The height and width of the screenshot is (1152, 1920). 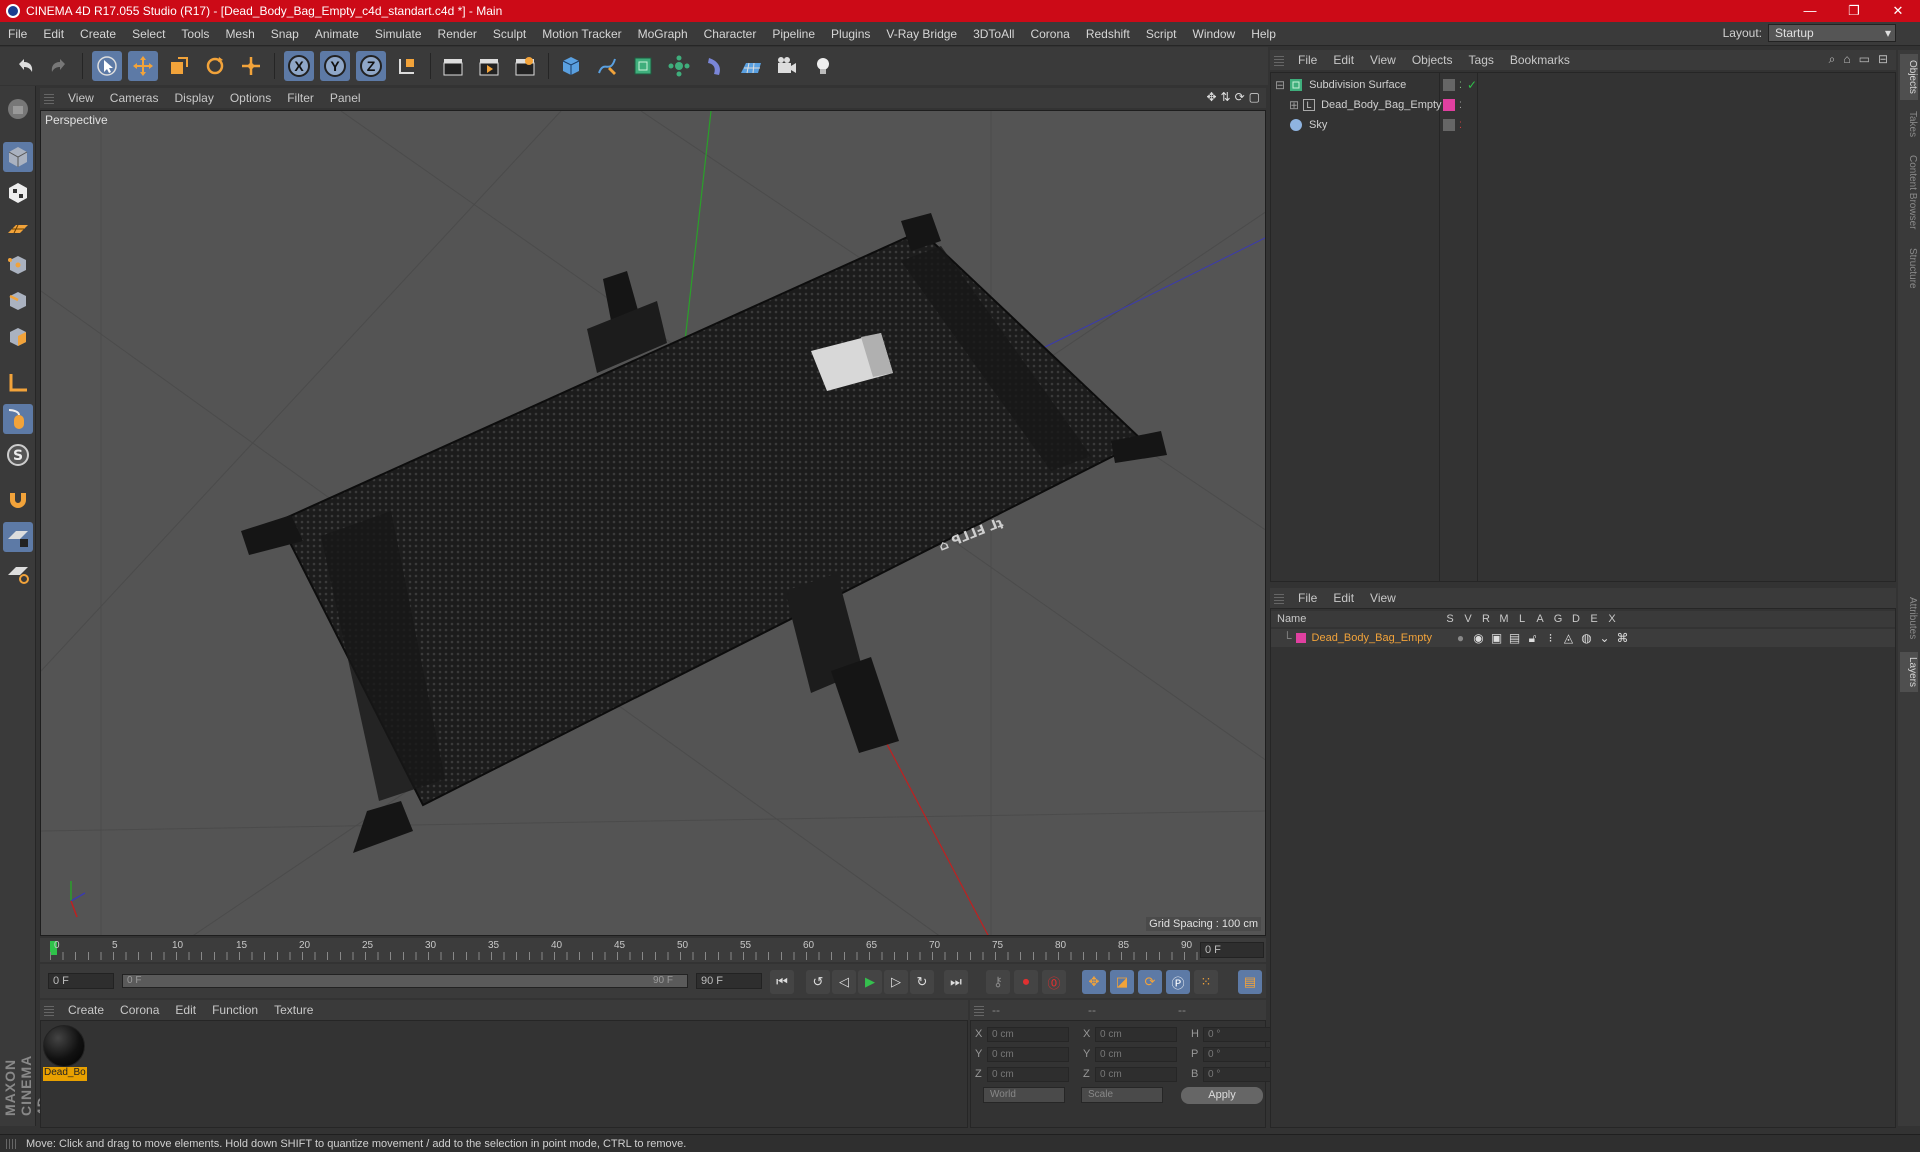 What do you see at coordinates (457, 34) in the screenshot?
I see `menu-render: Render` at bounding box center [457, 34].